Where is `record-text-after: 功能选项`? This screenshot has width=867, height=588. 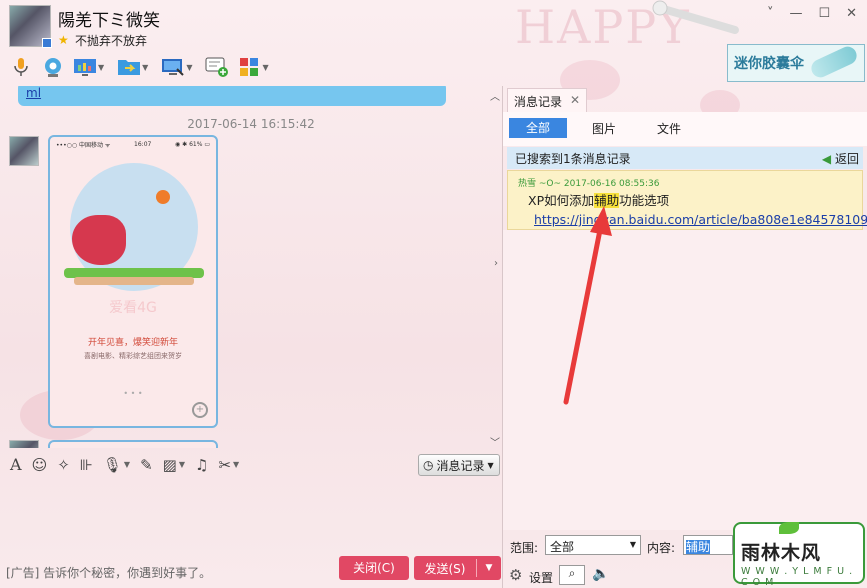 record-text-after: 功能选项 is located at coordinates (644, 200).